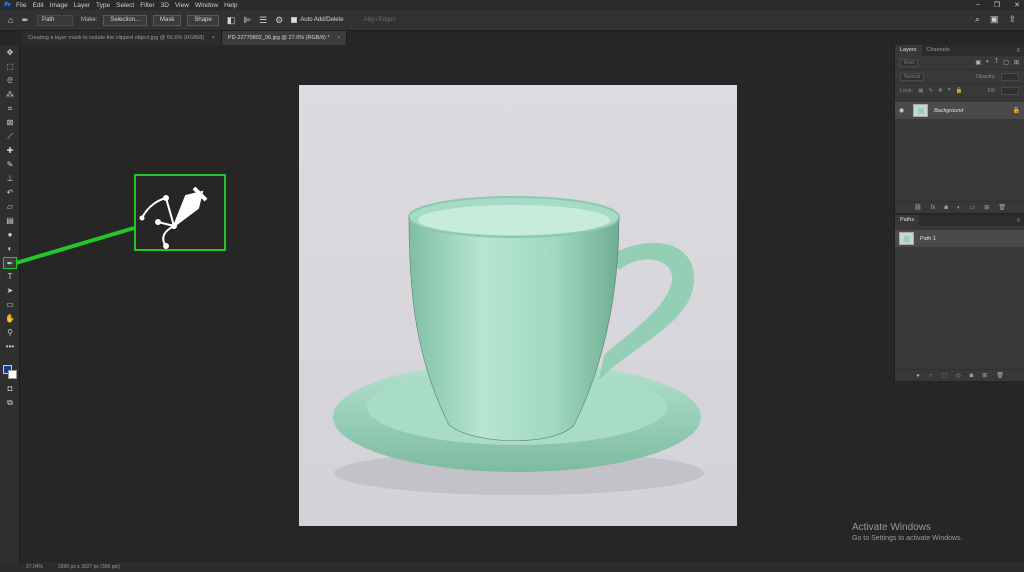 This screenshot has height=572, width=1024. I want to click on stroke-path-icon: ○, so click(931, 376).